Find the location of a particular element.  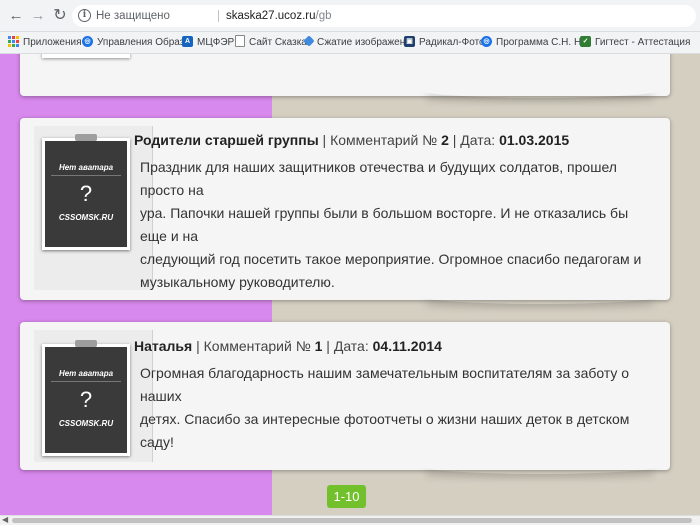

bookmark-apps: Приложения is located at coordinates (45, 42).